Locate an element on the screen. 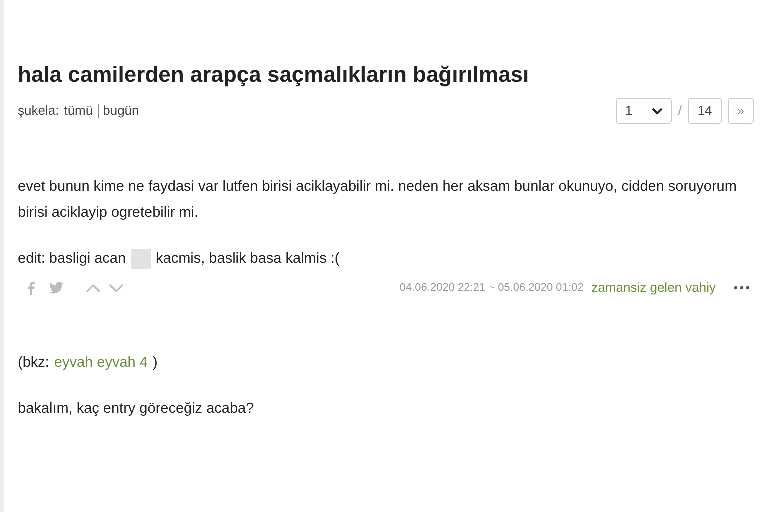 The height and width of the screenshot is (512, 770). filter-label: şukela: is located at coordinates (39, 111).